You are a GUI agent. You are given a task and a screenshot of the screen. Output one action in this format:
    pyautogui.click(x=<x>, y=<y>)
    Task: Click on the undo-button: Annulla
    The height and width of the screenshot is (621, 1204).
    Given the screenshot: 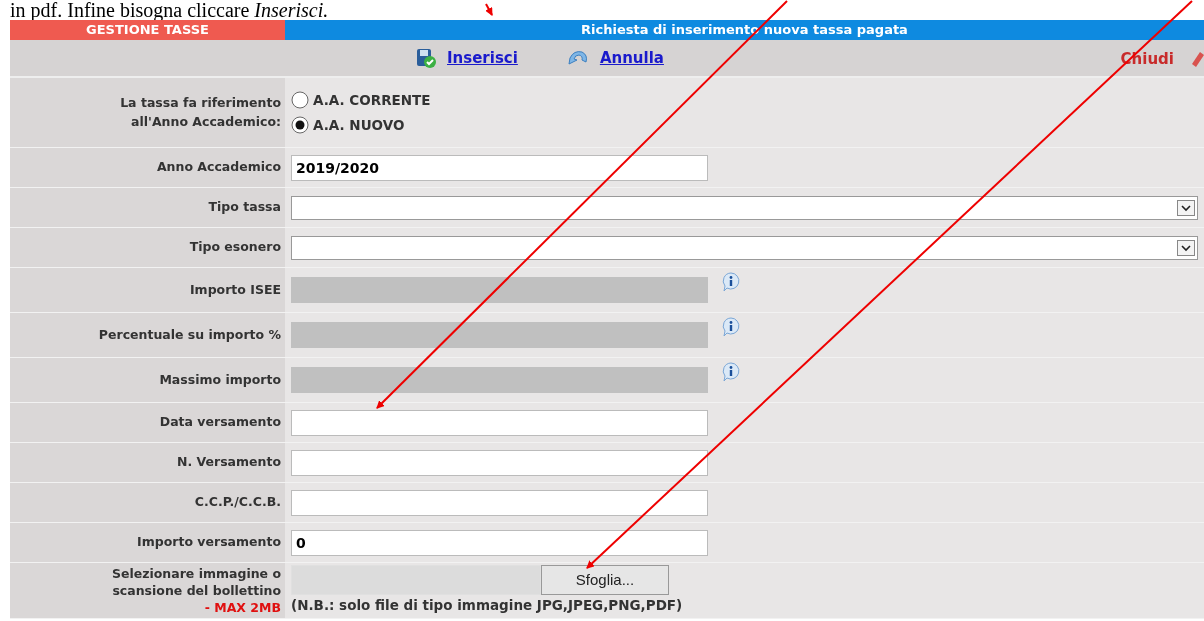 What is the action you would take?
    pyautogui.click(x=614, y=58)
    